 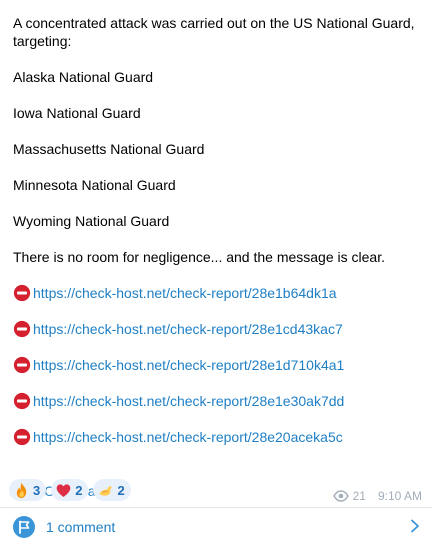 I want to click on comments-icon, so click(x=24, y=526).